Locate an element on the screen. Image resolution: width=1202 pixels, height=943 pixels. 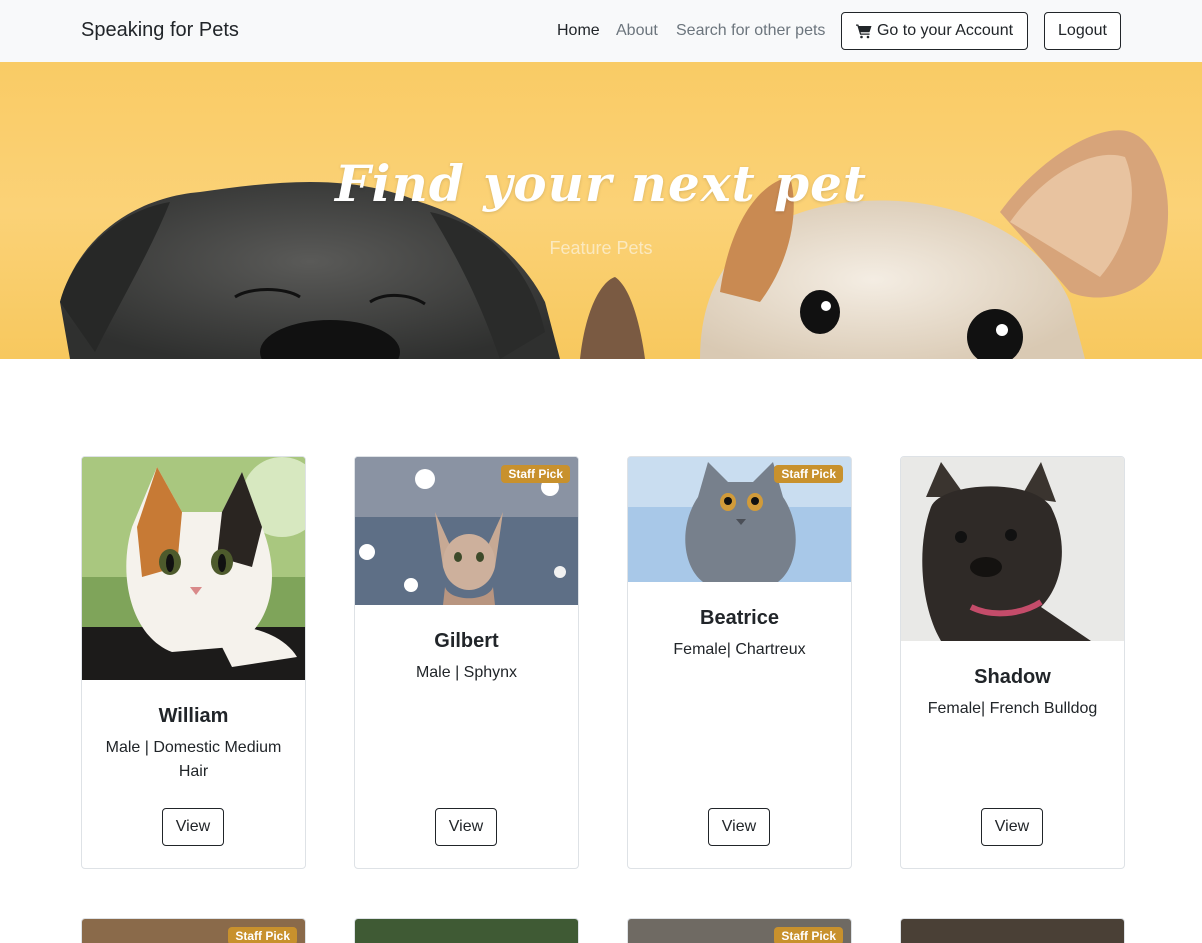
logout-button: Logout is located at coordinates (1082, 31).